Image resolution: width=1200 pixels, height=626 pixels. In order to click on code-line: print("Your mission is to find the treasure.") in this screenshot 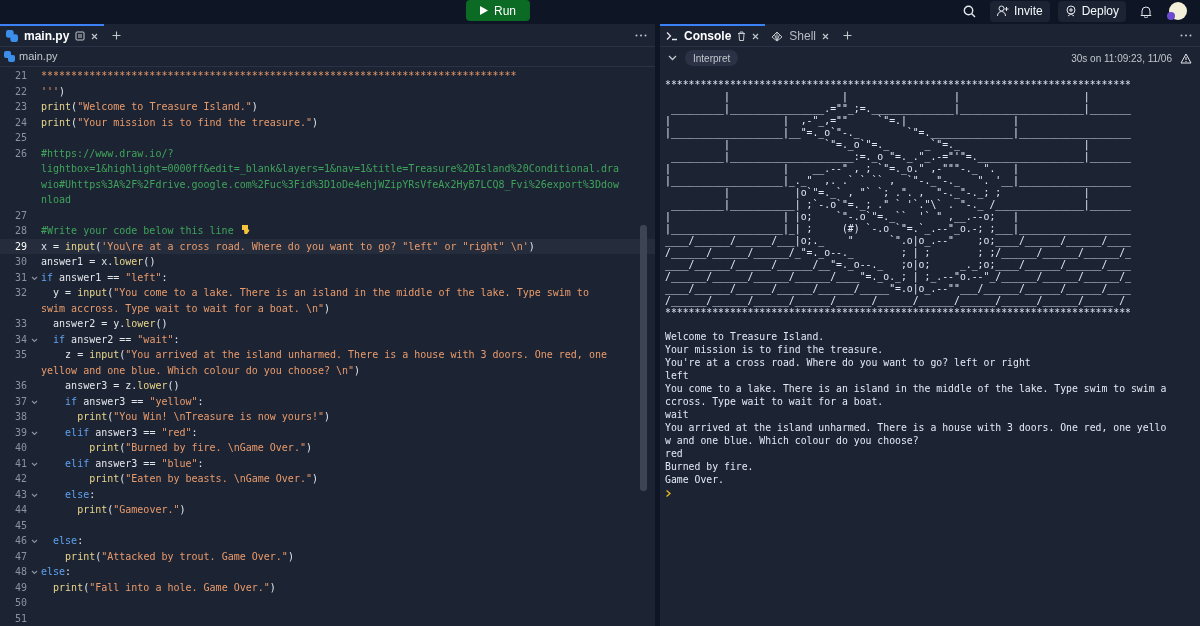, I will do `click(179, 122)`.